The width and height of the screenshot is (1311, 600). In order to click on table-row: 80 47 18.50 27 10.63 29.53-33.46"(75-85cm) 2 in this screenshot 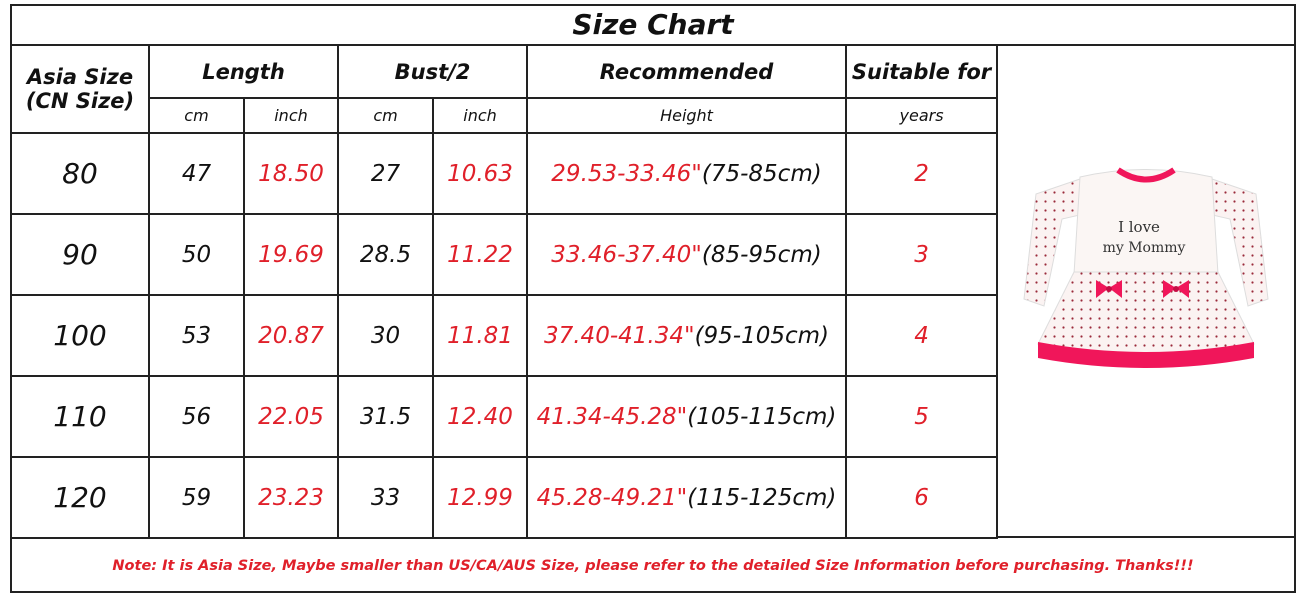, I will do `click(504, 173)`.